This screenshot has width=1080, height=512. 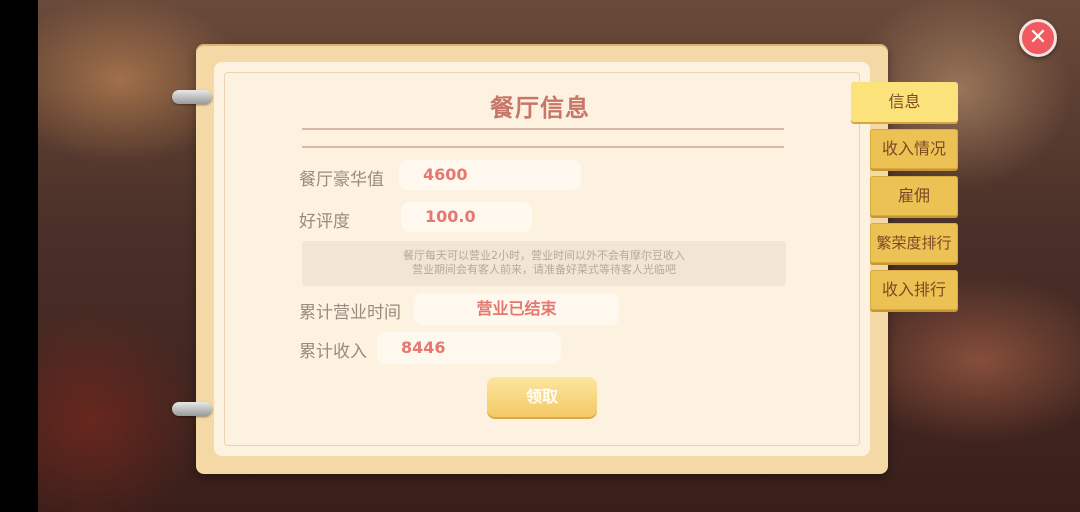 What do you see at coordinates (543, 147) in the screenshot?
I see `title-divider-bottom` at bounding box center [543, 147].